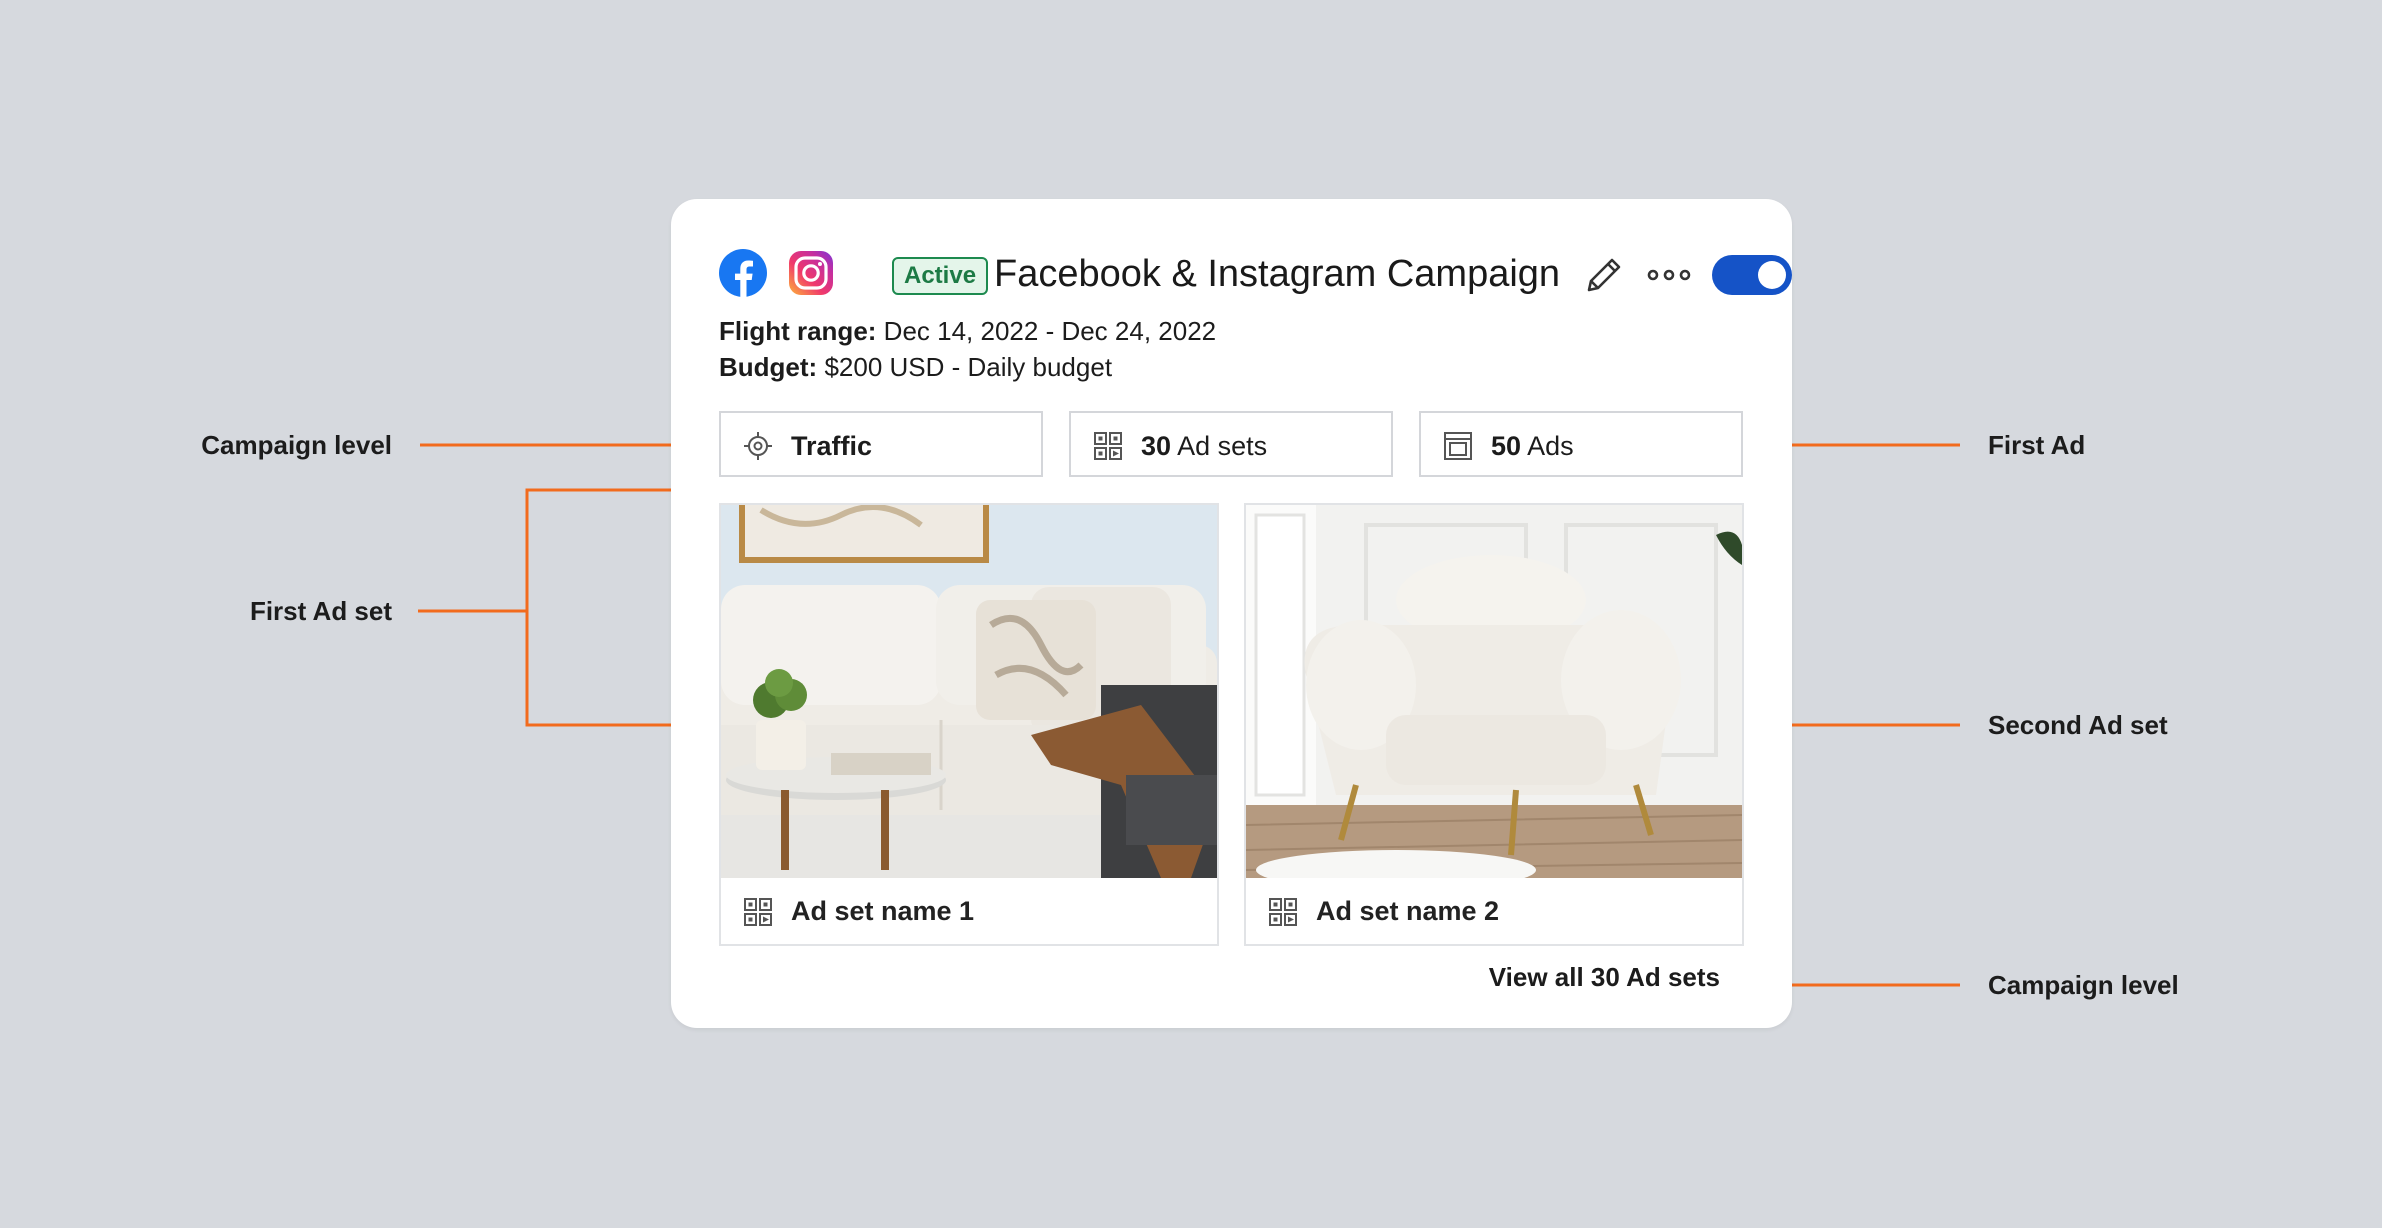 This screenshot has width=2382, height=1228. I want to click on adsets-count-label: 30 Ad sets, so click(1204, 446).